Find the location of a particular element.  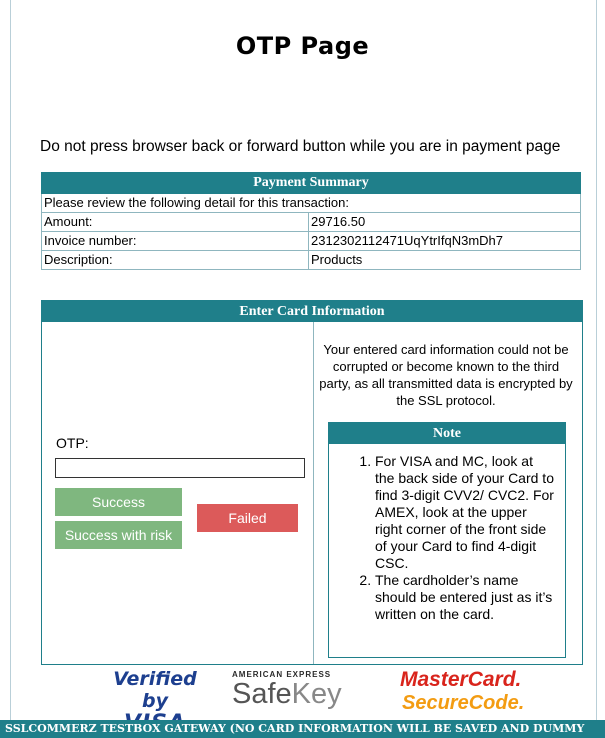

amex-logo-line2: SafeKey is located at coordinates (302, 694).